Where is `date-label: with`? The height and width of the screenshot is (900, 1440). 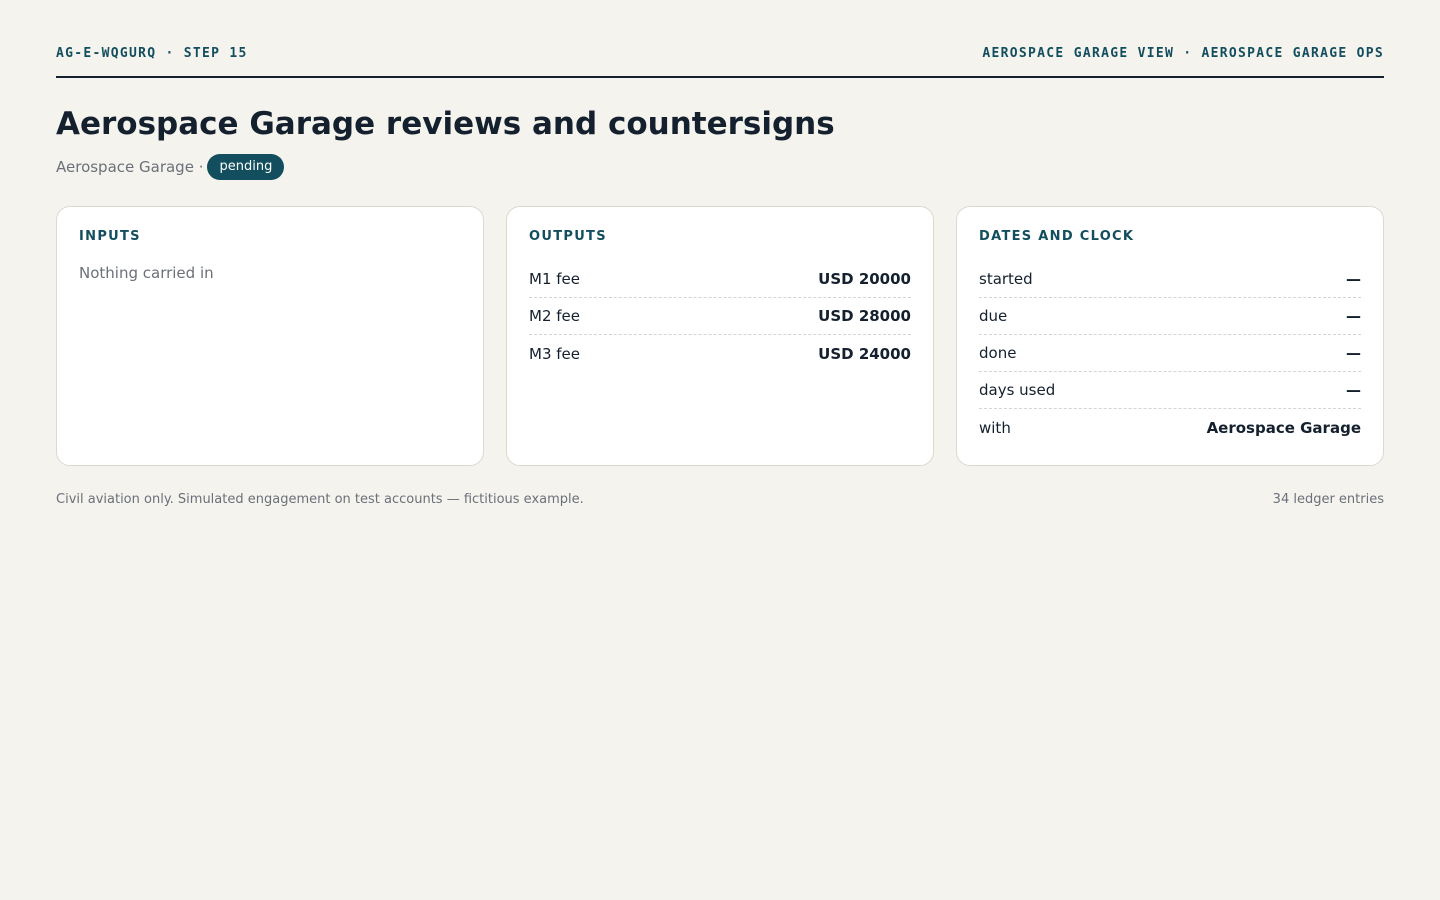
date-label: with is located at coordinates (995, 427).